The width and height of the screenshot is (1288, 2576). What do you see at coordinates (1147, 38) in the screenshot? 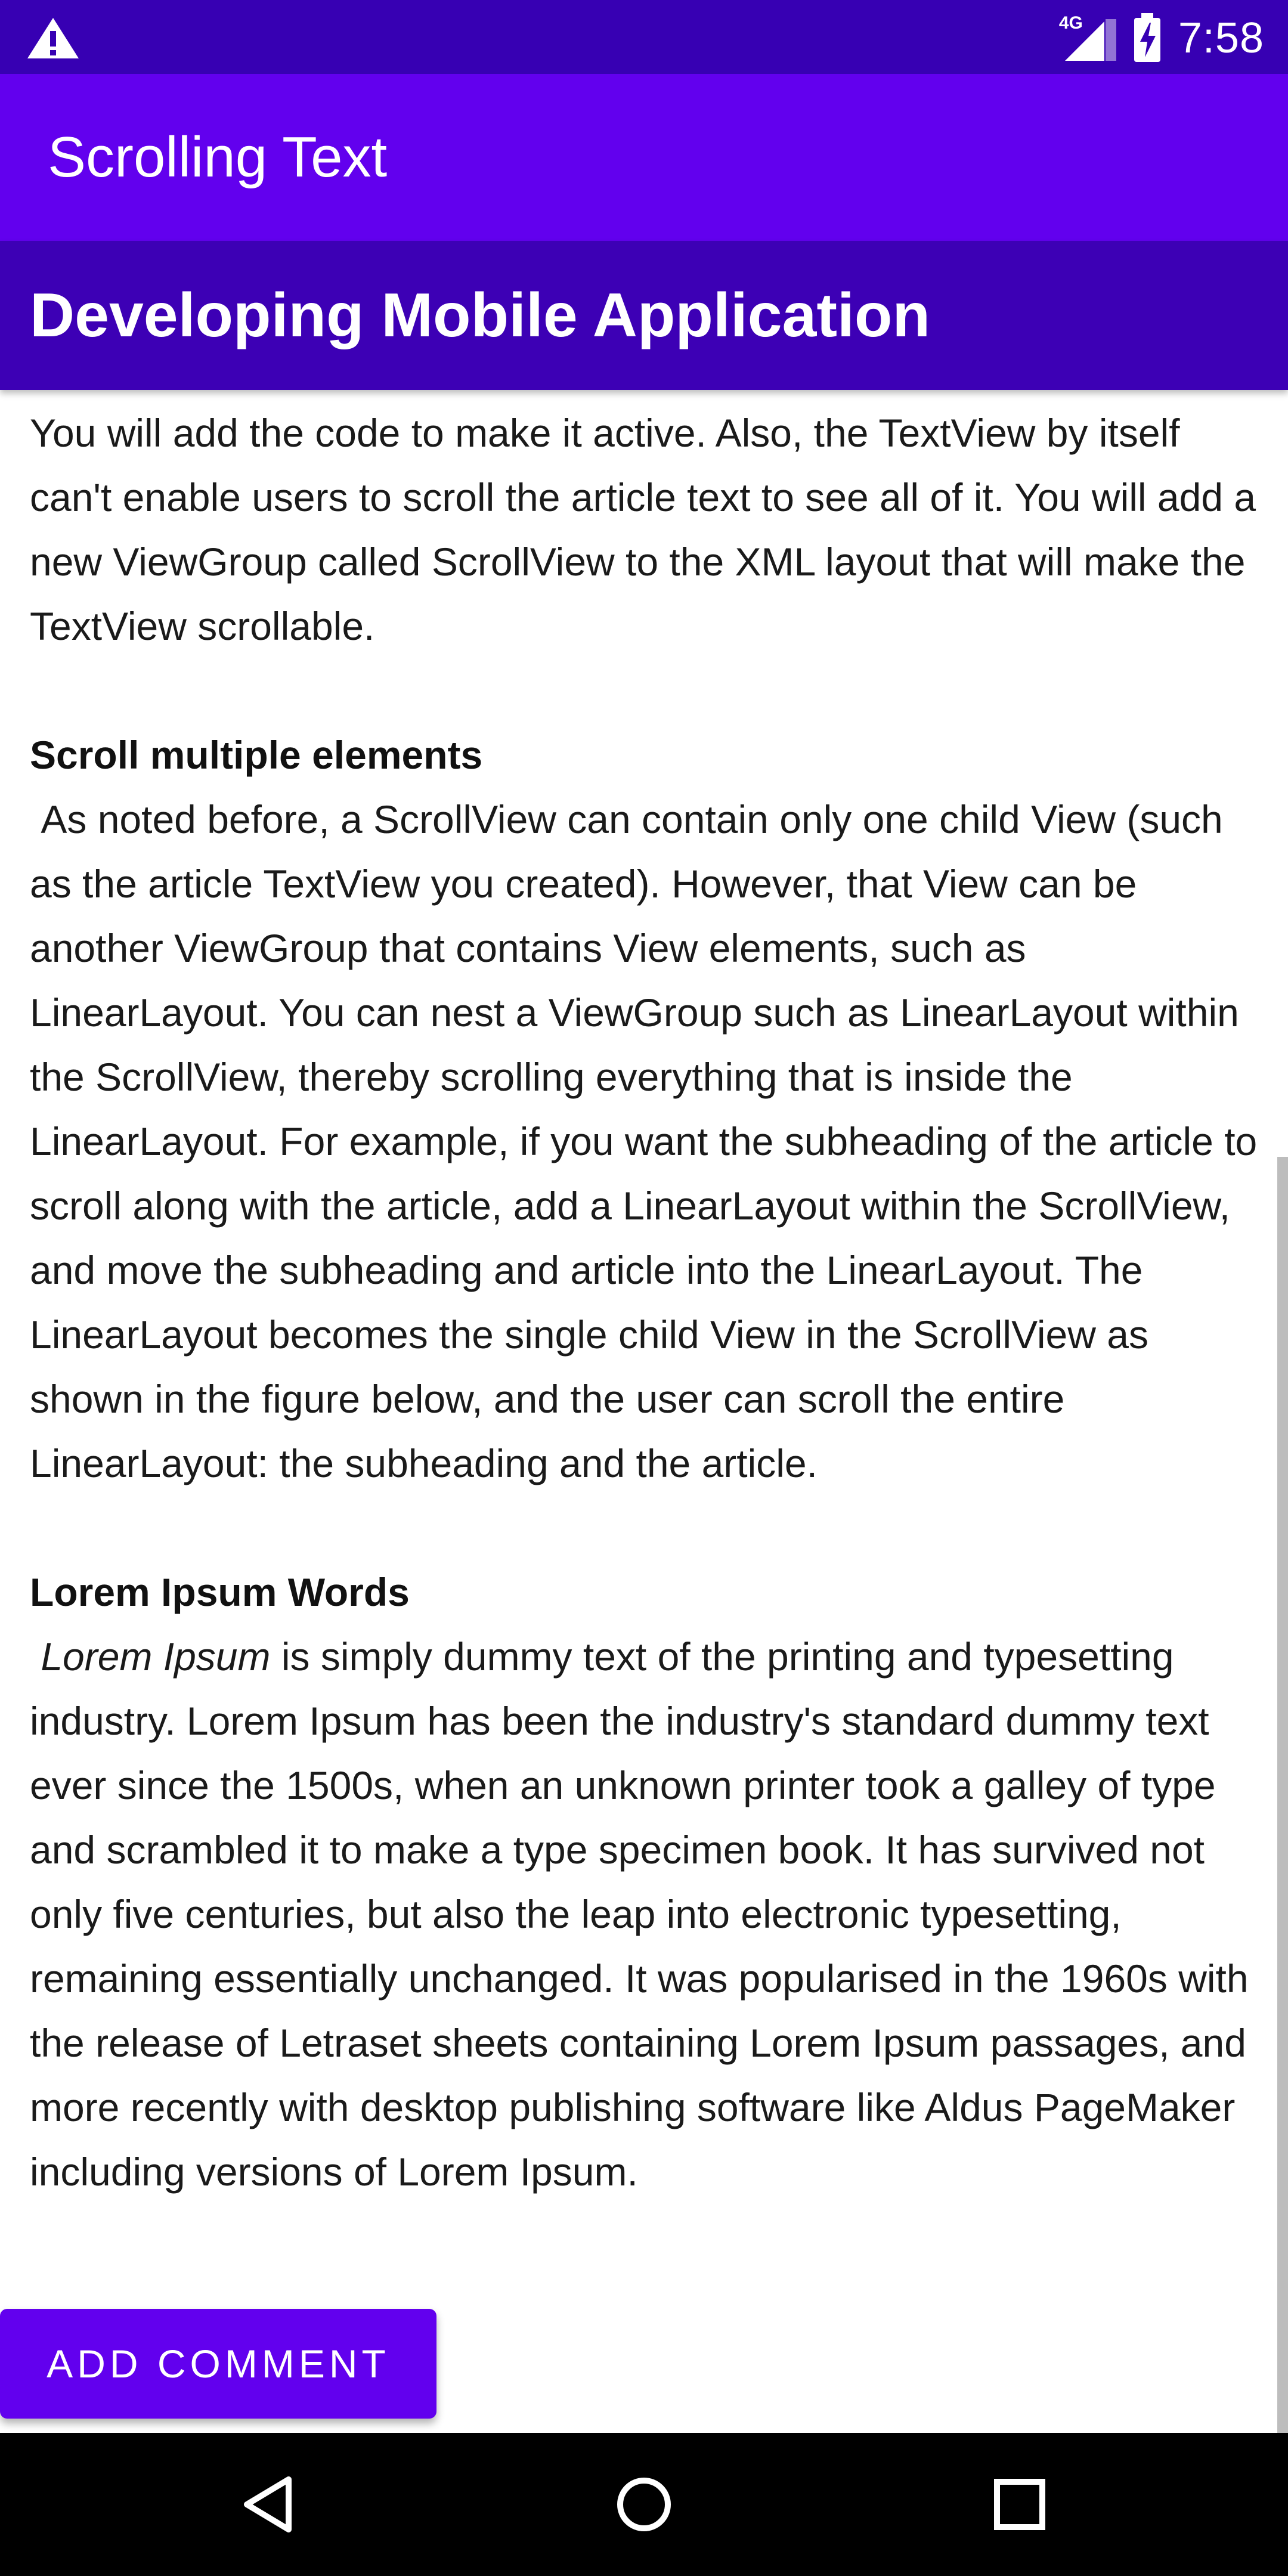
I see `battery-charging-icon` at bounding box center [1147, 38].